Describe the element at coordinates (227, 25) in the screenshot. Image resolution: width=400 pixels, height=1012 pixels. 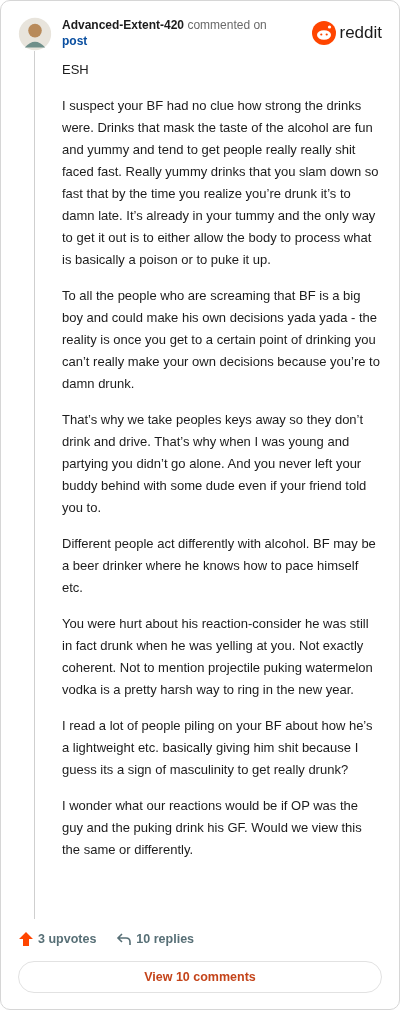
I see `action-text: commented on` at that location.